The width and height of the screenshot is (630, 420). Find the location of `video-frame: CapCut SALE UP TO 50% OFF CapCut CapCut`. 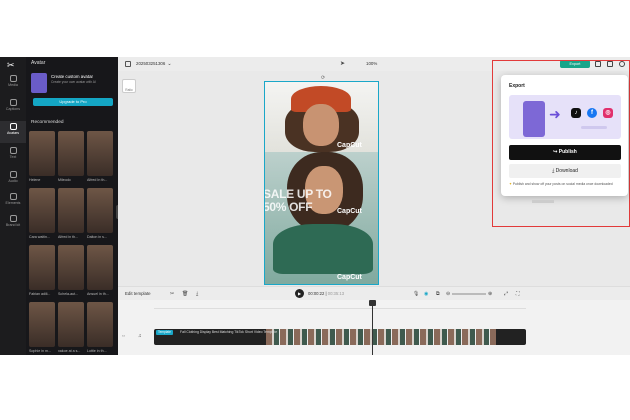

video-frame: CapCut SALE UP TO 50% OFF CapCut CapCut is located at coordinates (321, 183).